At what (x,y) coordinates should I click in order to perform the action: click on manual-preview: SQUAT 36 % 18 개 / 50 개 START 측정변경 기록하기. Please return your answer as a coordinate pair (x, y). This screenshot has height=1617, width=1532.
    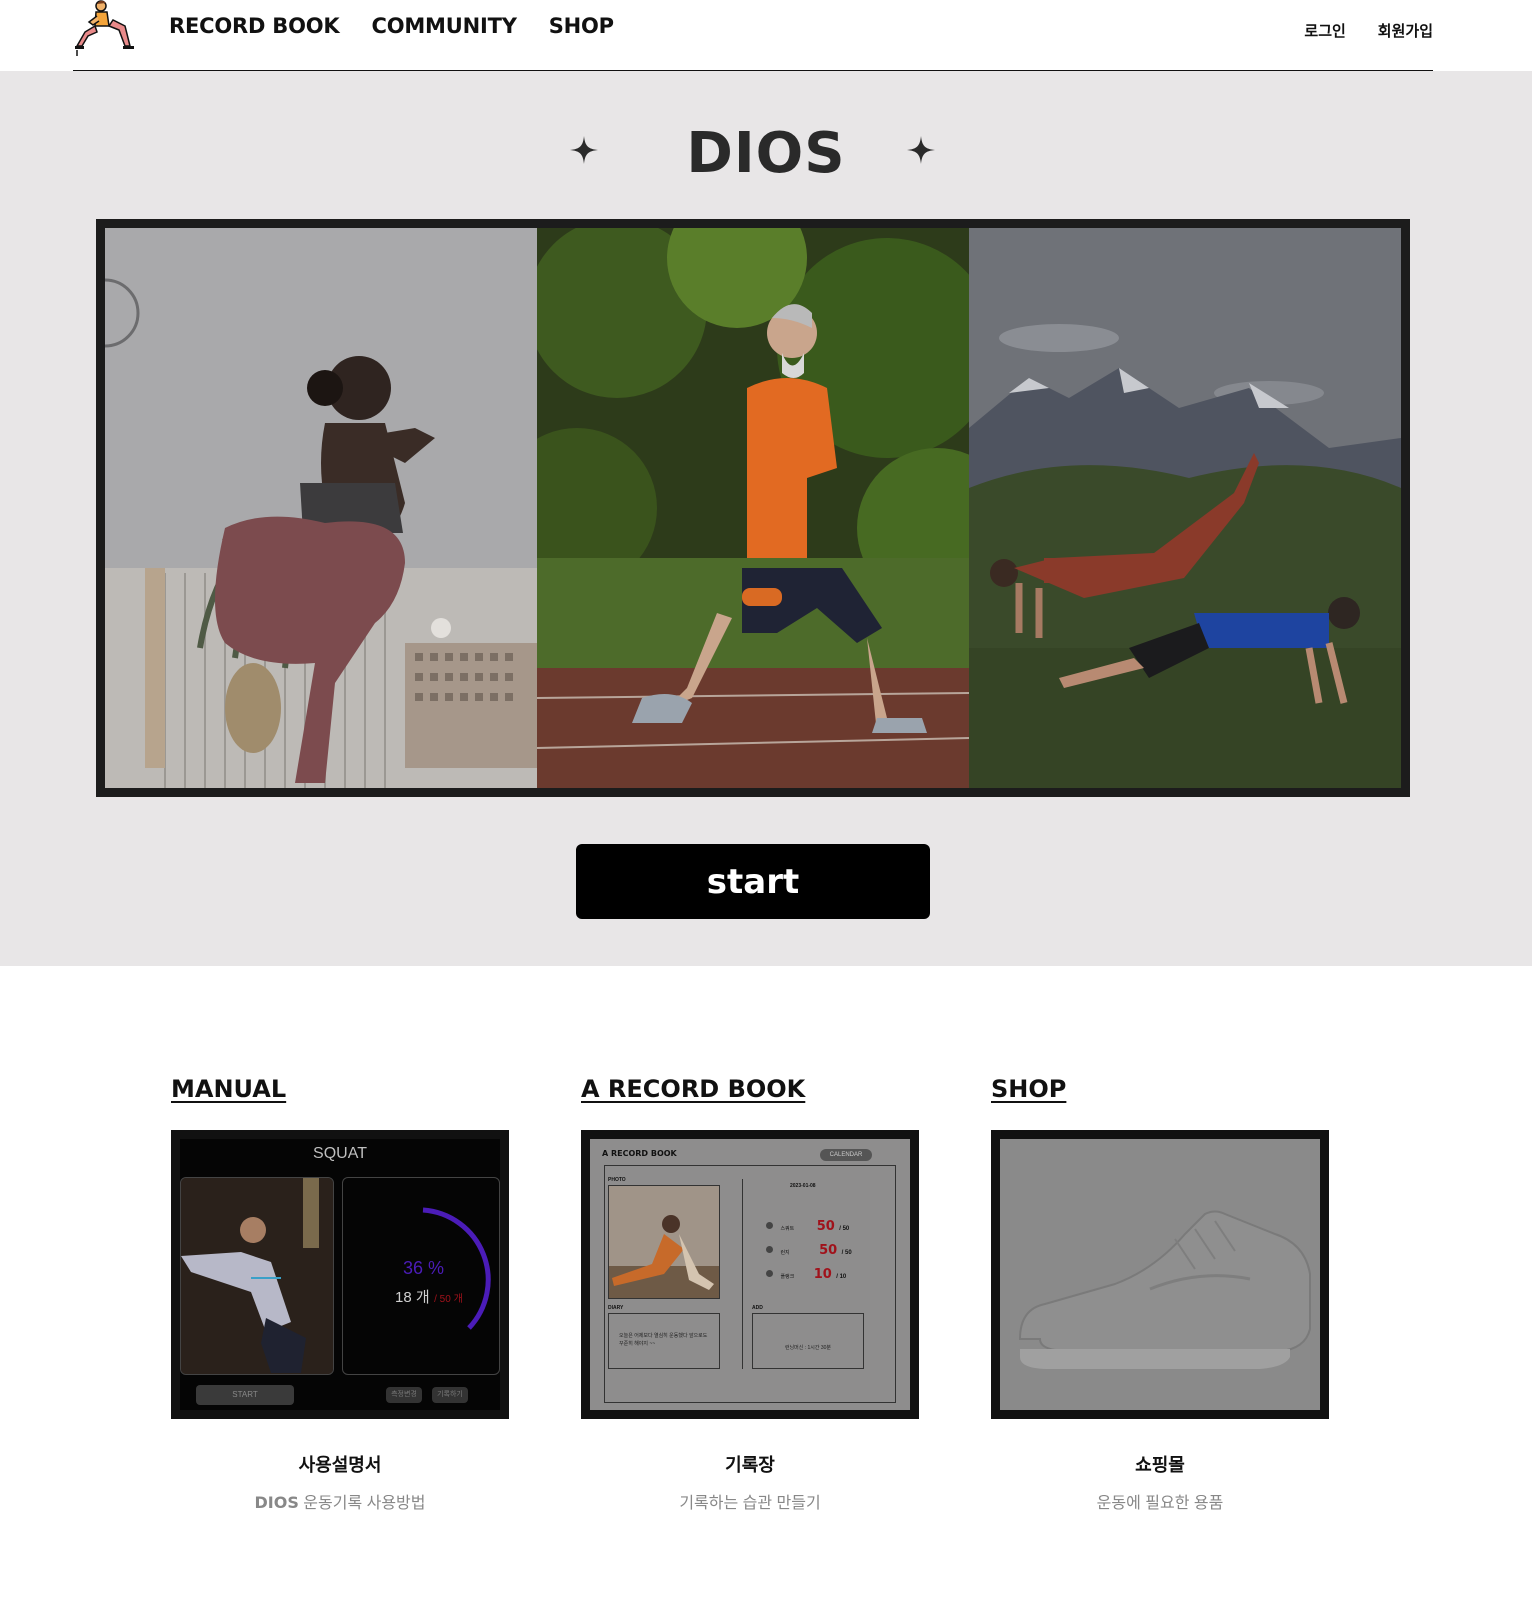
    Looking at the image, I should click on (340, 1274).